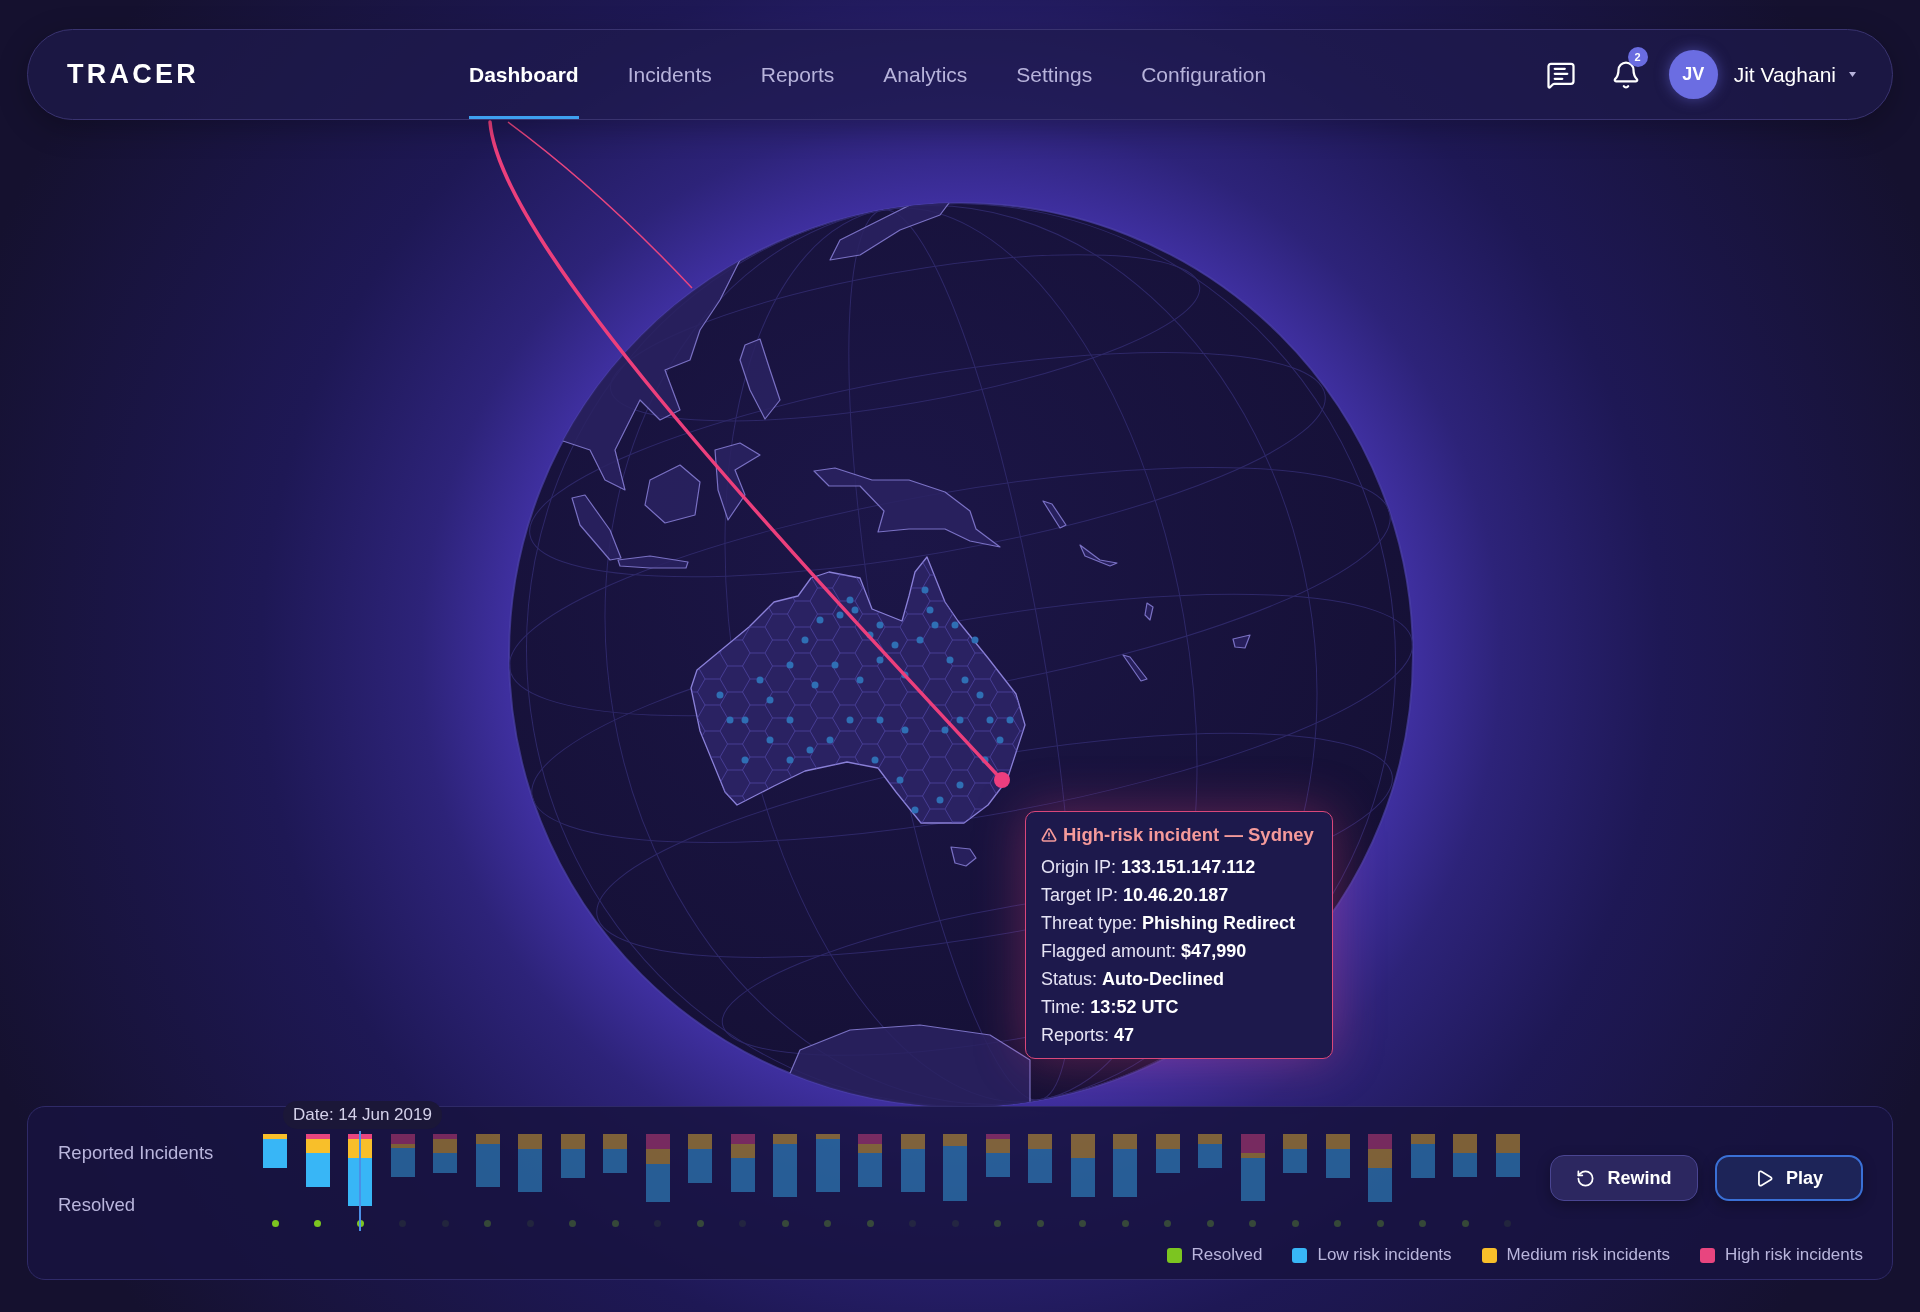 The image size is (1920, 1312). What do you see at coordinates (1179, 1007) in the screenshot?
I see `tooltip-field: Time: 13:52 UTC` at bounding box center [1179, 1007].